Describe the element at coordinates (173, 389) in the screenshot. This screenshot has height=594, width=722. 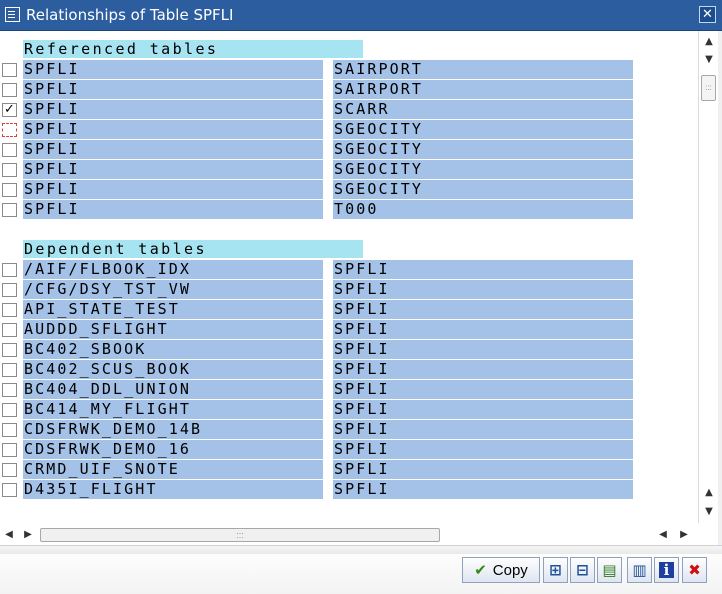
I see `table-name-cell: BC404_DDL_UNION` at that location.